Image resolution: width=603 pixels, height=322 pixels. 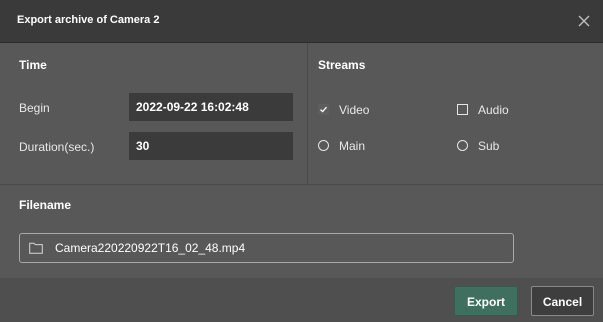 I want to click on audio-checkbox-label: Audio, so click(x=493, y=110).